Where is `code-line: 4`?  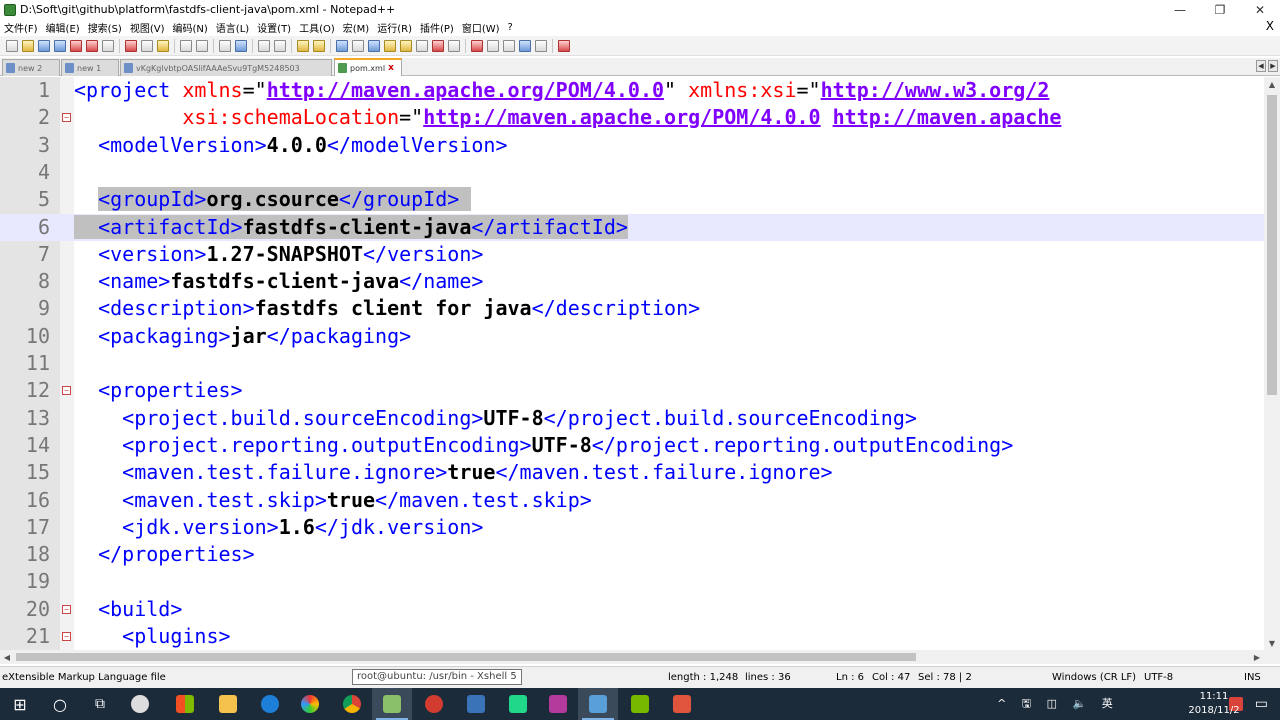 code-line: 4 is located at coordinates (632, 172).